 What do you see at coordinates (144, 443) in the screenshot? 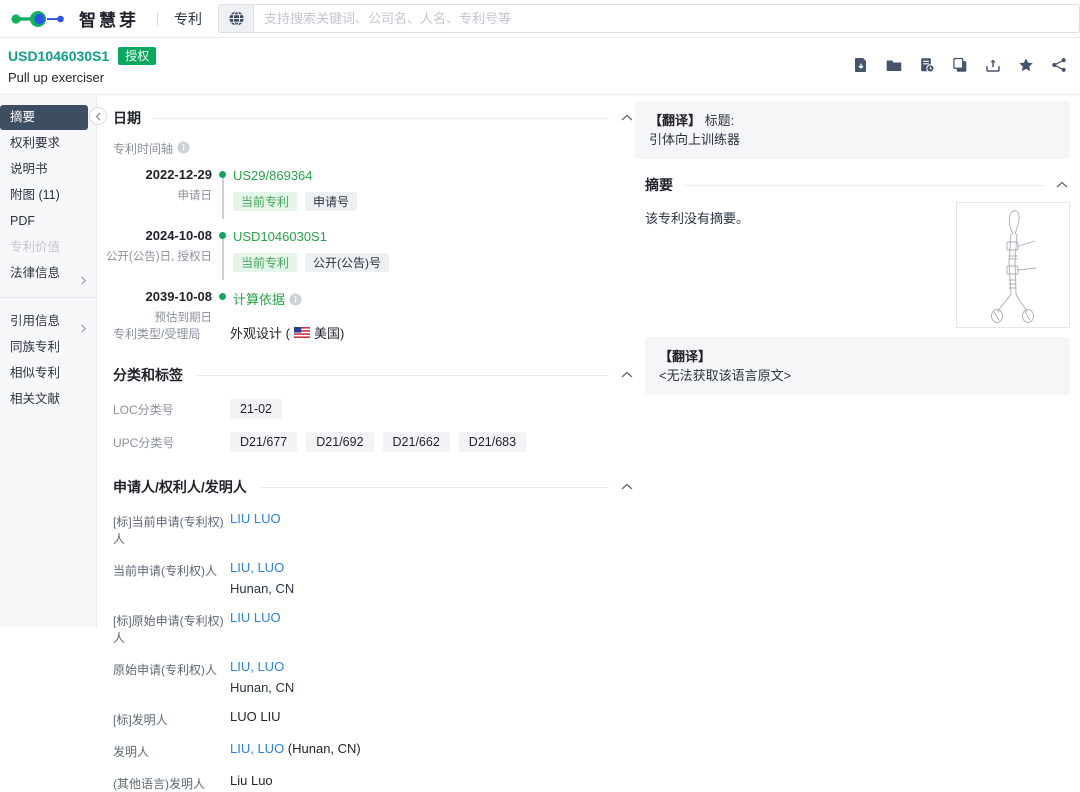
I see `upc-label: UPC分类号` at bounding box center [144, 443].